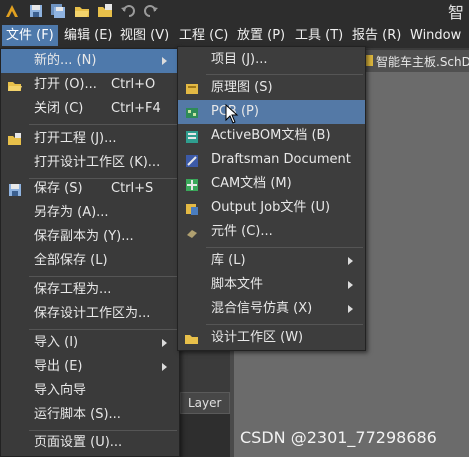  Describe the element at coordinates (205, 435) in the screenshot. I see `panel-area` at that location.